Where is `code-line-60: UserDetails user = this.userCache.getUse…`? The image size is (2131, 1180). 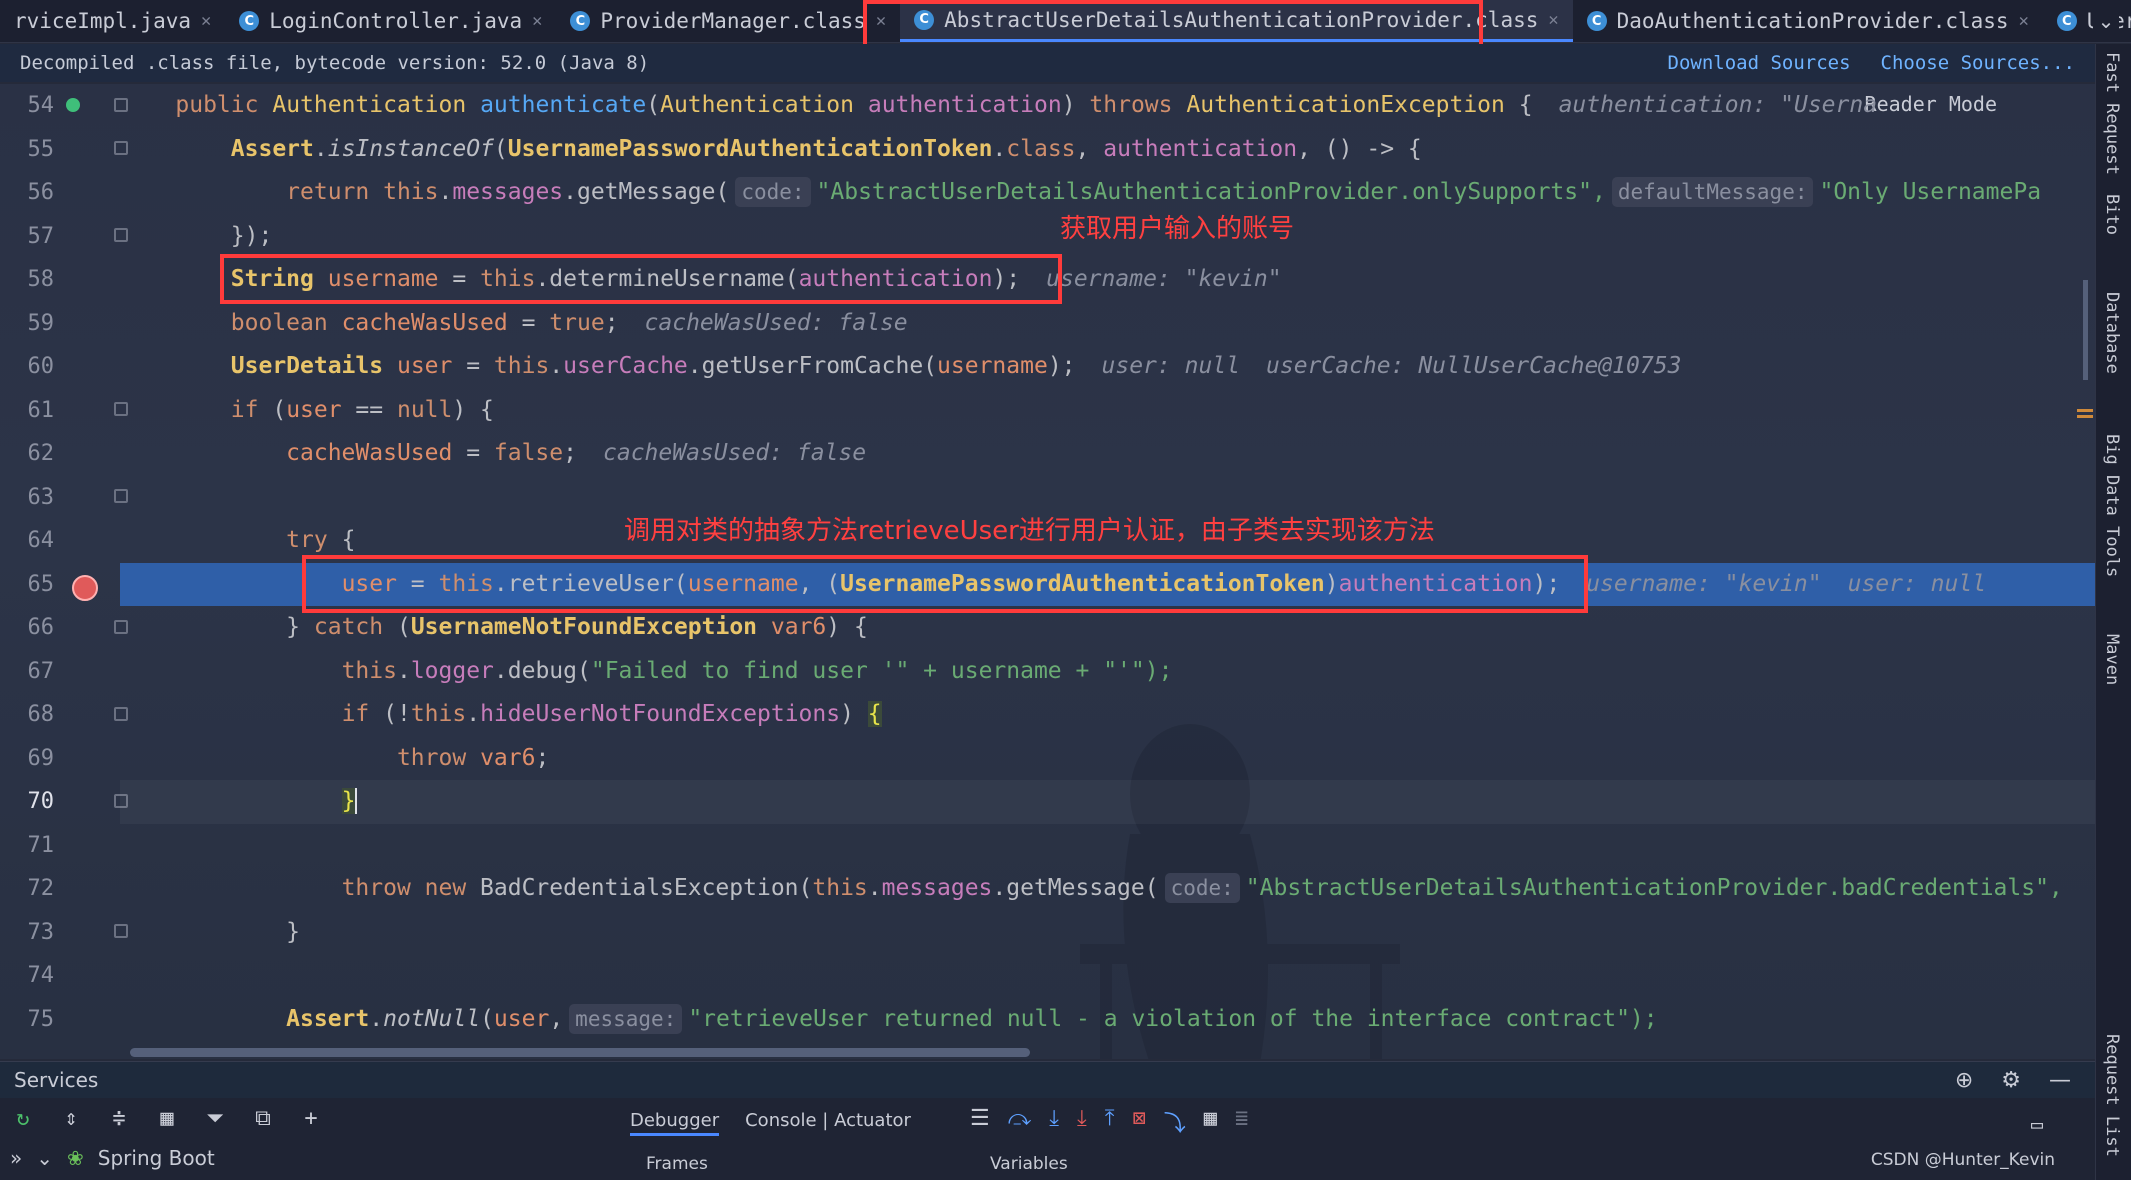 code-line-60: UserDetails user = this.userCache.getUse… is located at coordinates (956, 366).